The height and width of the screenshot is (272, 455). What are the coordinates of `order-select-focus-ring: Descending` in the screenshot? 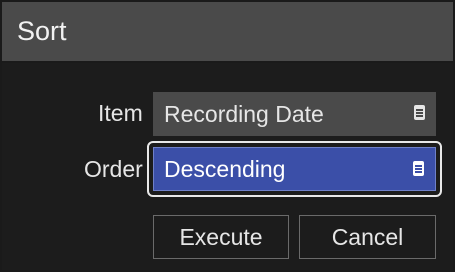 It's located at (294, 169).